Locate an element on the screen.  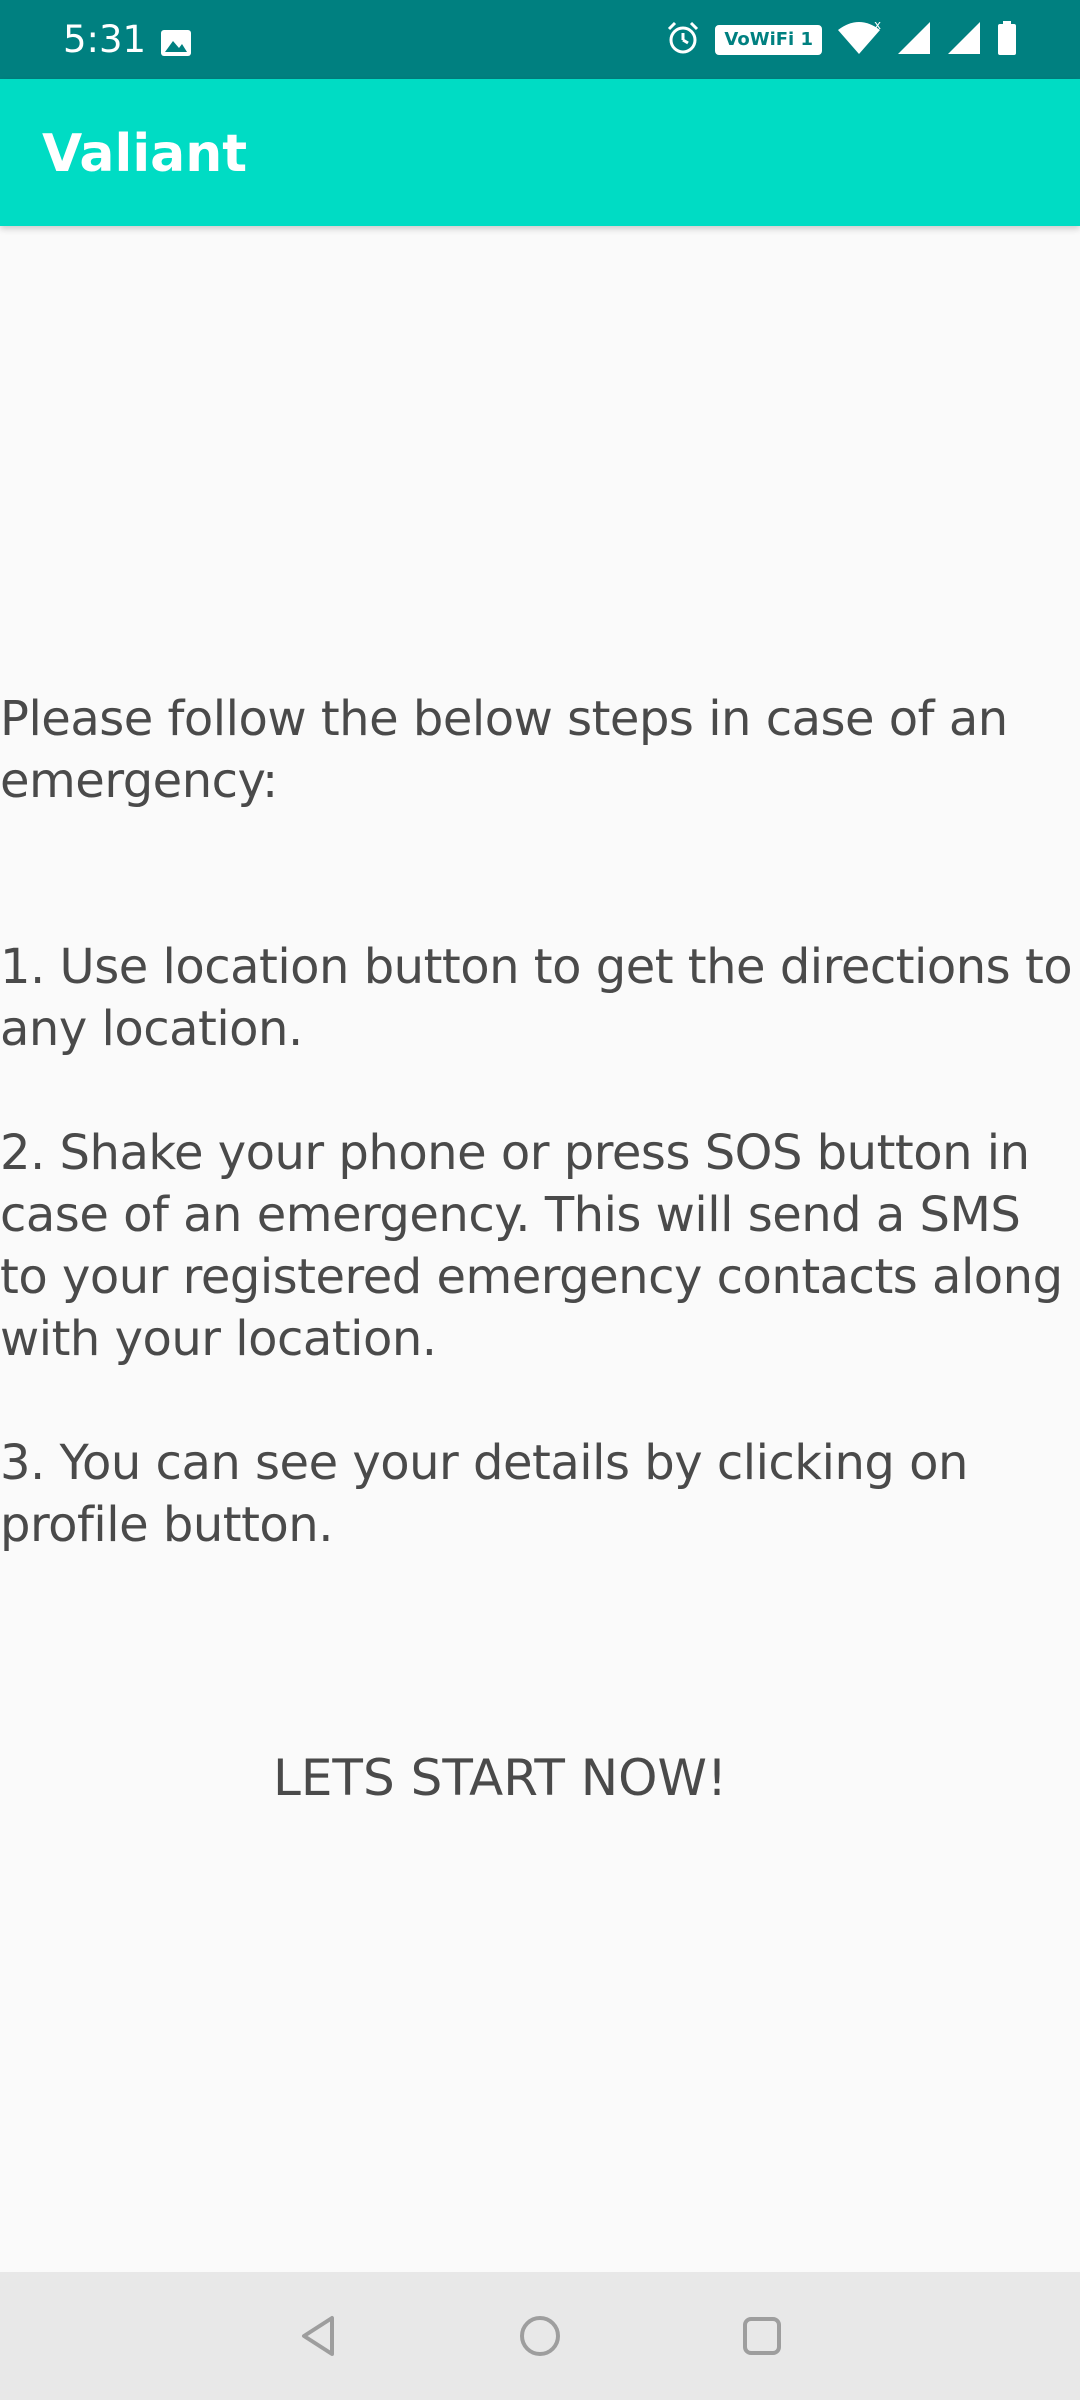
navigation-bar is located at coordinates (540, 2336).